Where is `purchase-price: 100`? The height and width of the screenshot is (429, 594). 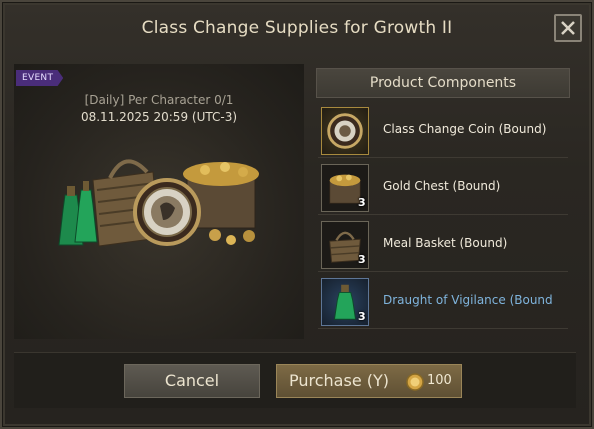
purchase-price: 100 is located at coordinates (439, 380).